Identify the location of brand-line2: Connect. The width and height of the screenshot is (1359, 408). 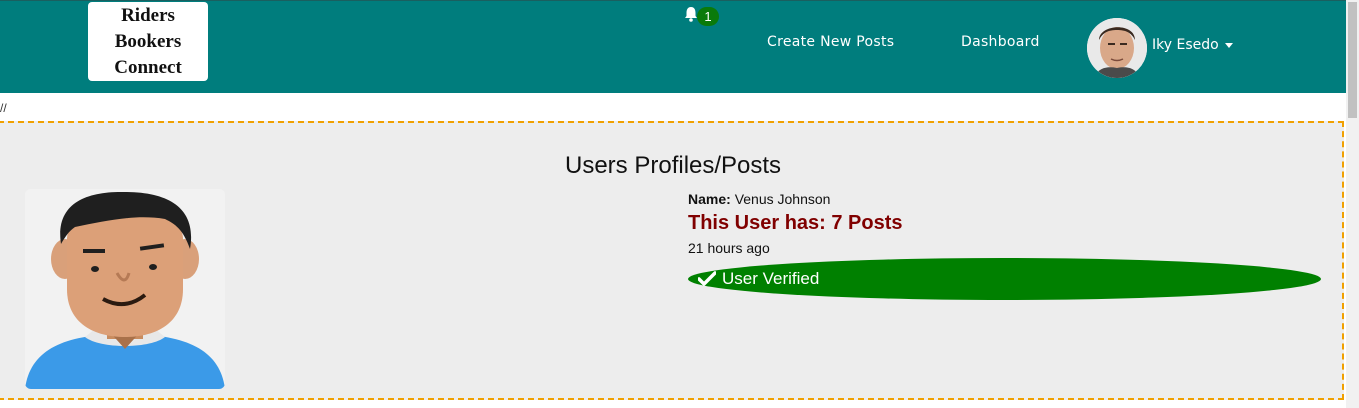
(148, 67).